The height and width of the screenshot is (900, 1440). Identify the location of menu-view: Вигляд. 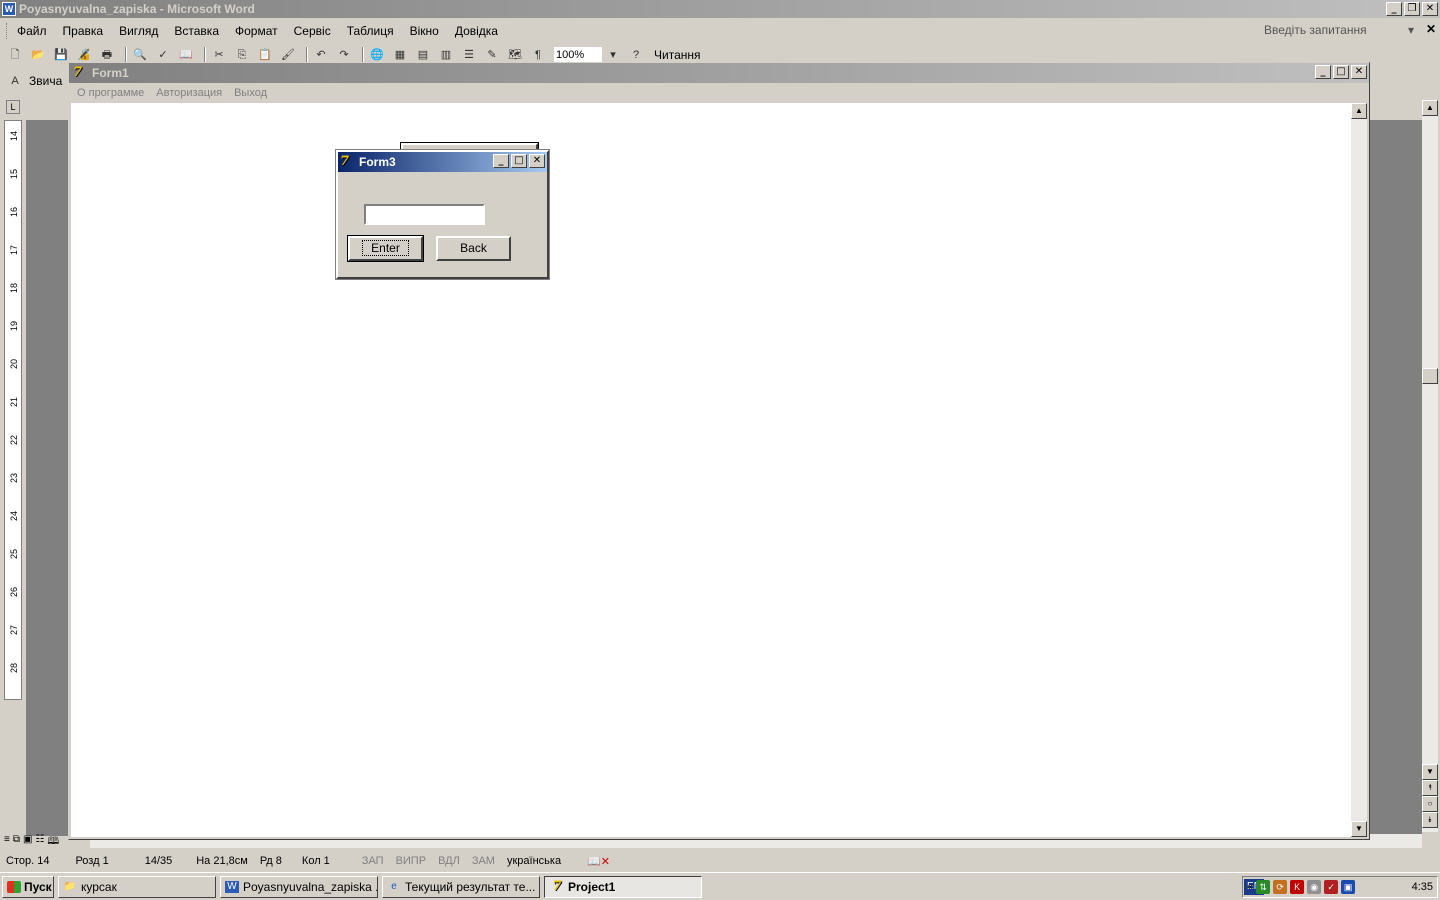
(138, 31).